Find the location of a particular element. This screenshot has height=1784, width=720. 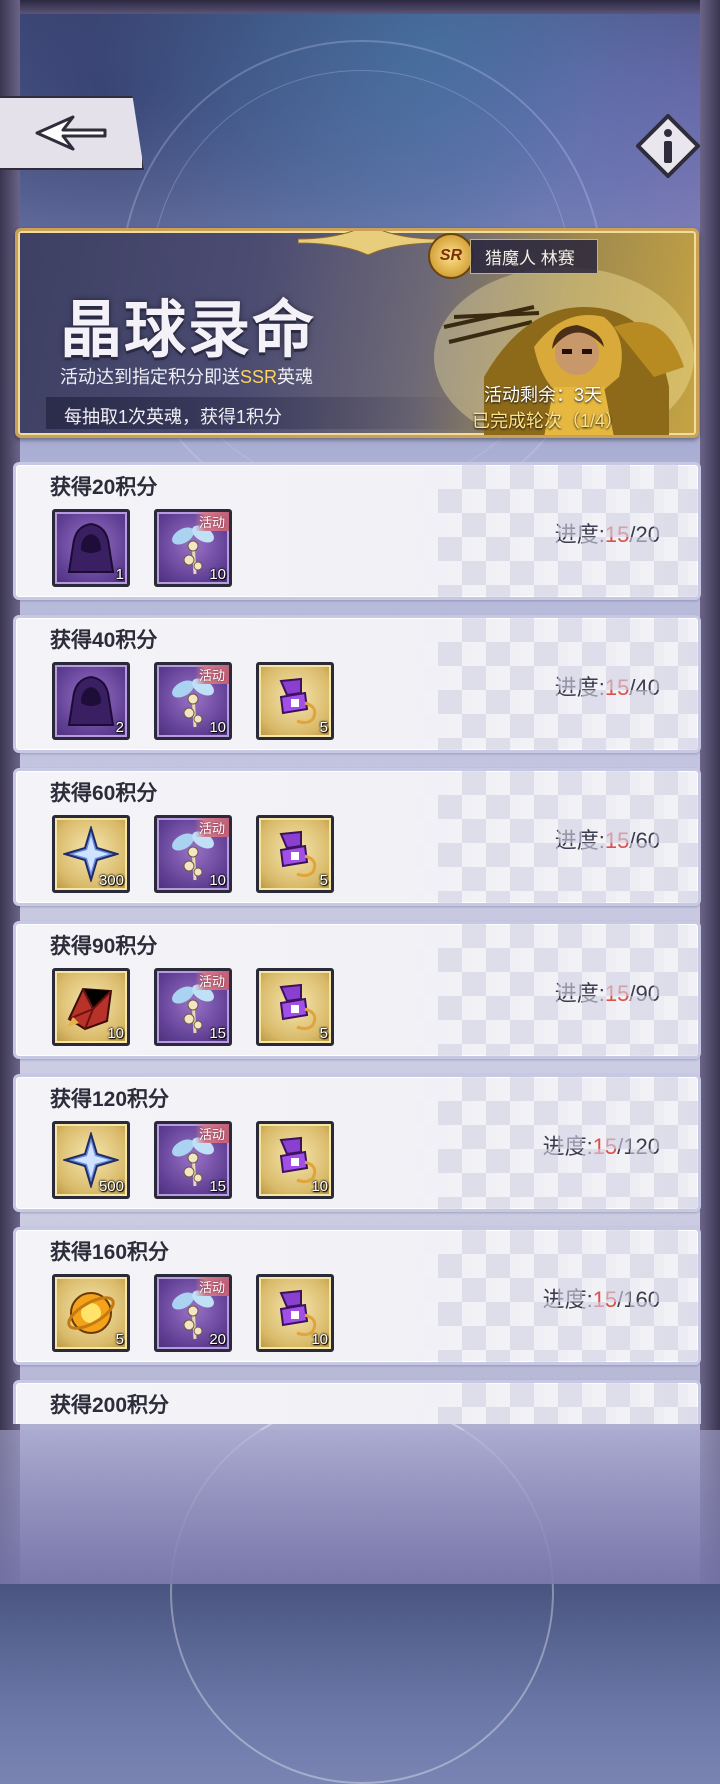

completed-rounds: 已完成轮次（1/4） is located at coordinates (548, 421).